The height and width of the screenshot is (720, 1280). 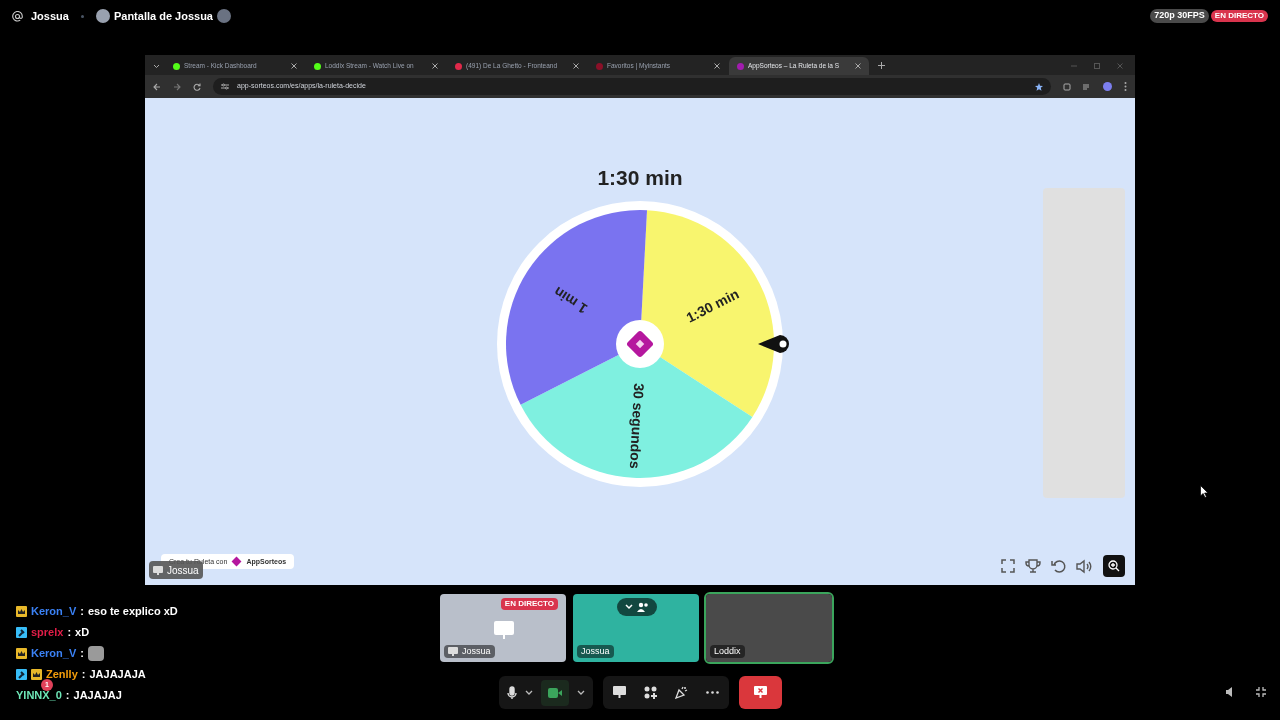 I want to click on fullscreen-icon, so click(x=1008, y=566).